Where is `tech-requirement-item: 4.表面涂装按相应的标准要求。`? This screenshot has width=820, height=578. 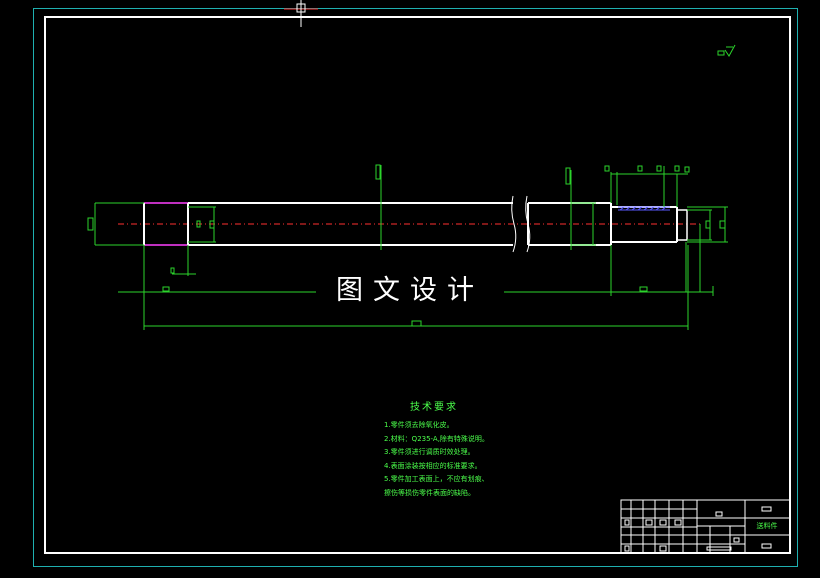 tech-requirement-item: 4.表面涂装按相应的标准要求。 is located at coordinates (433, 465).